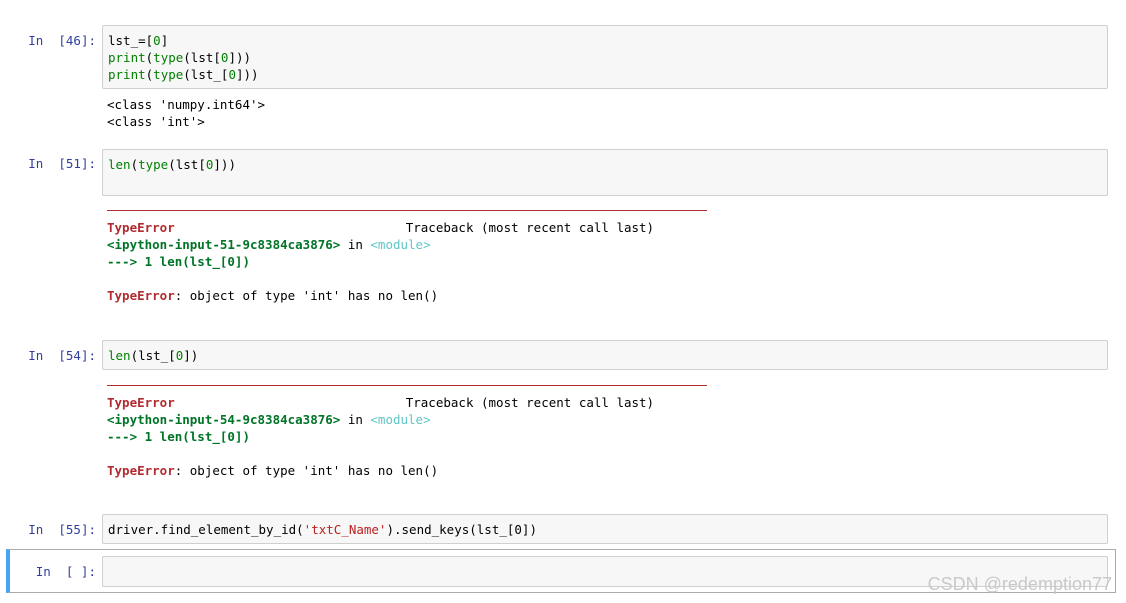  What do you see at coordinates (605, 355) in the screenshot?
I see `code-input: len(lst_[0])` at bounding box center [605, 355].